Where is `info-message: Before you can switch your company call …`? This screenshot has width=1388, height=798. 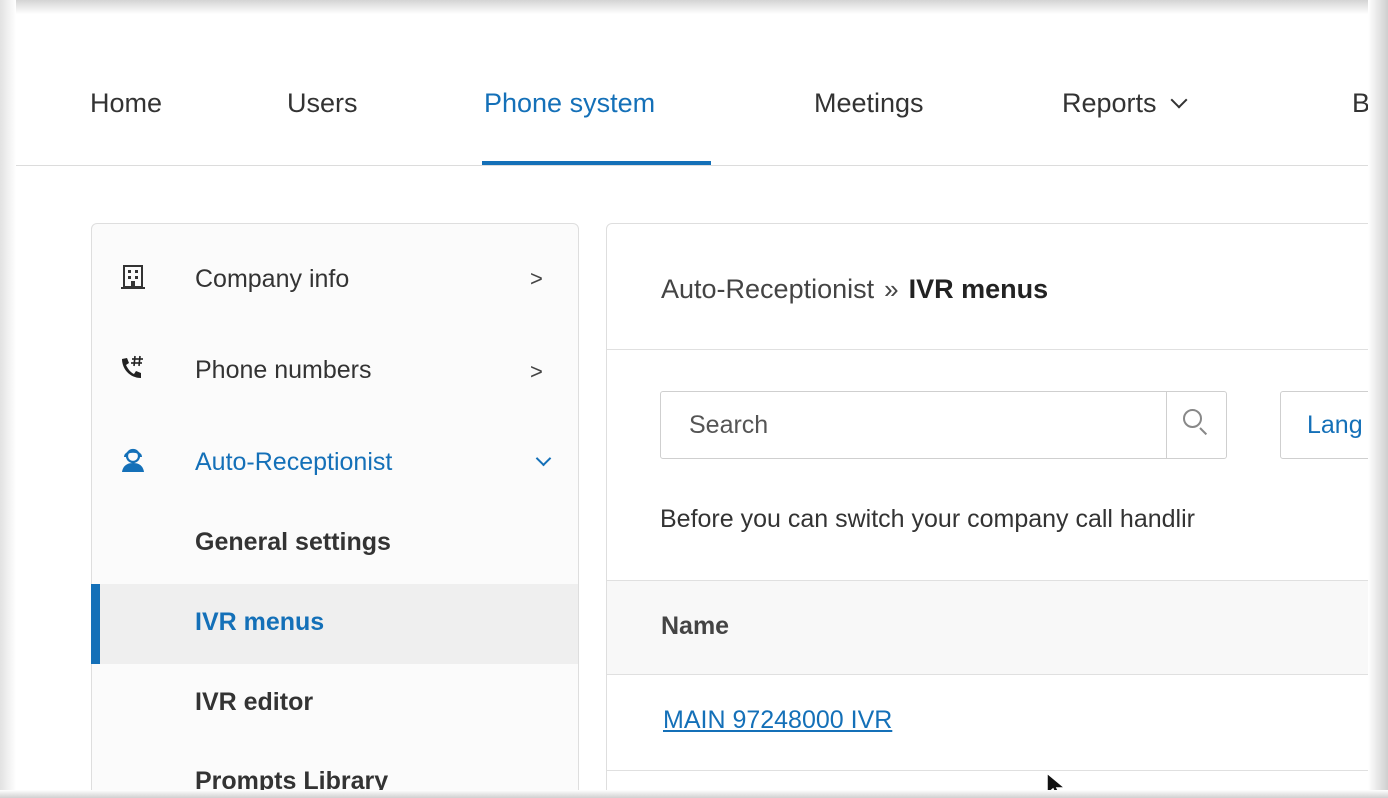
info-message: Before you can switch your company call … is located at coordinates (927, 519).